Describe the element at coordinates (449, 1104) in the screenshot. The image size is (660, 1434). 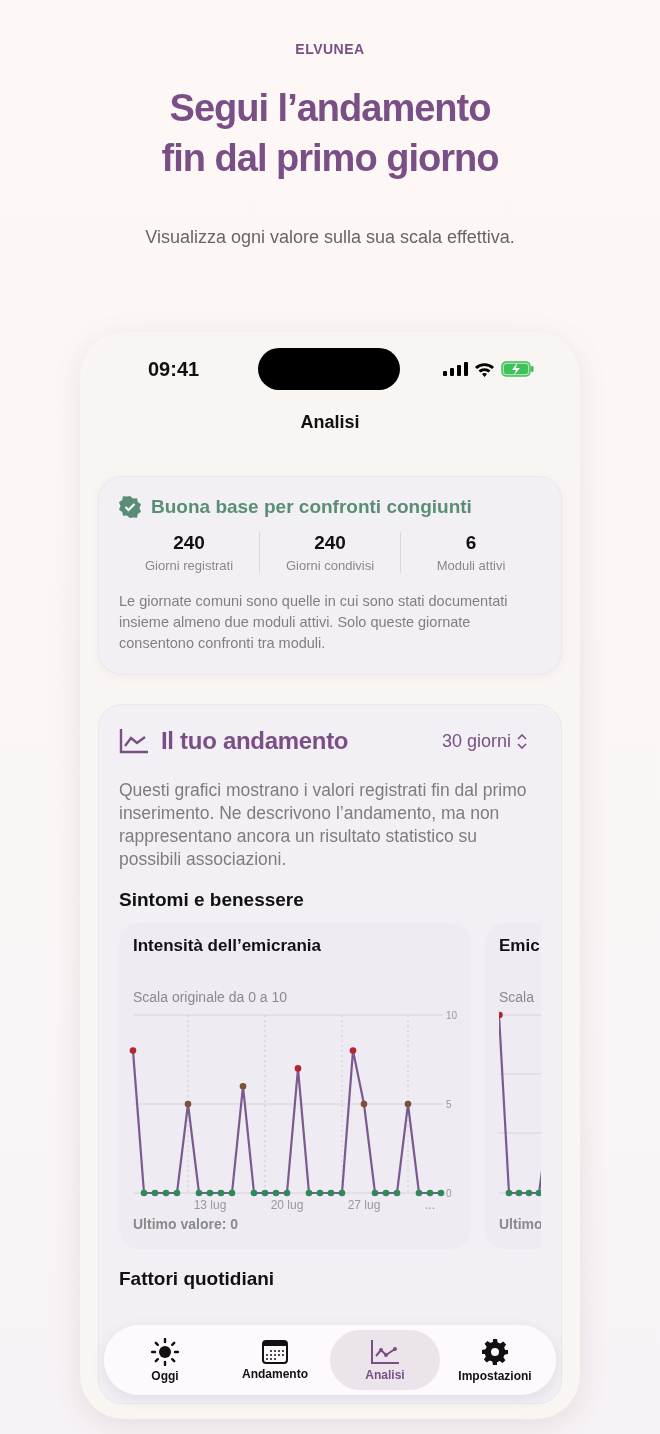
I see `axis-label: 5` at that location.